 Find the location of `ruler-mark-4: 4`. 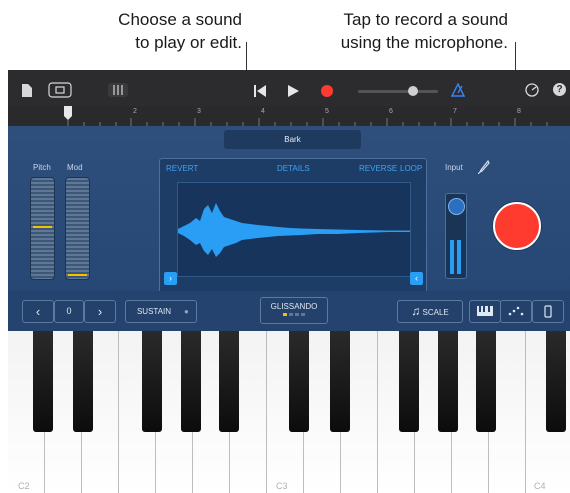

ruler-mark-4: 4 is located at coordinates (263, 111).